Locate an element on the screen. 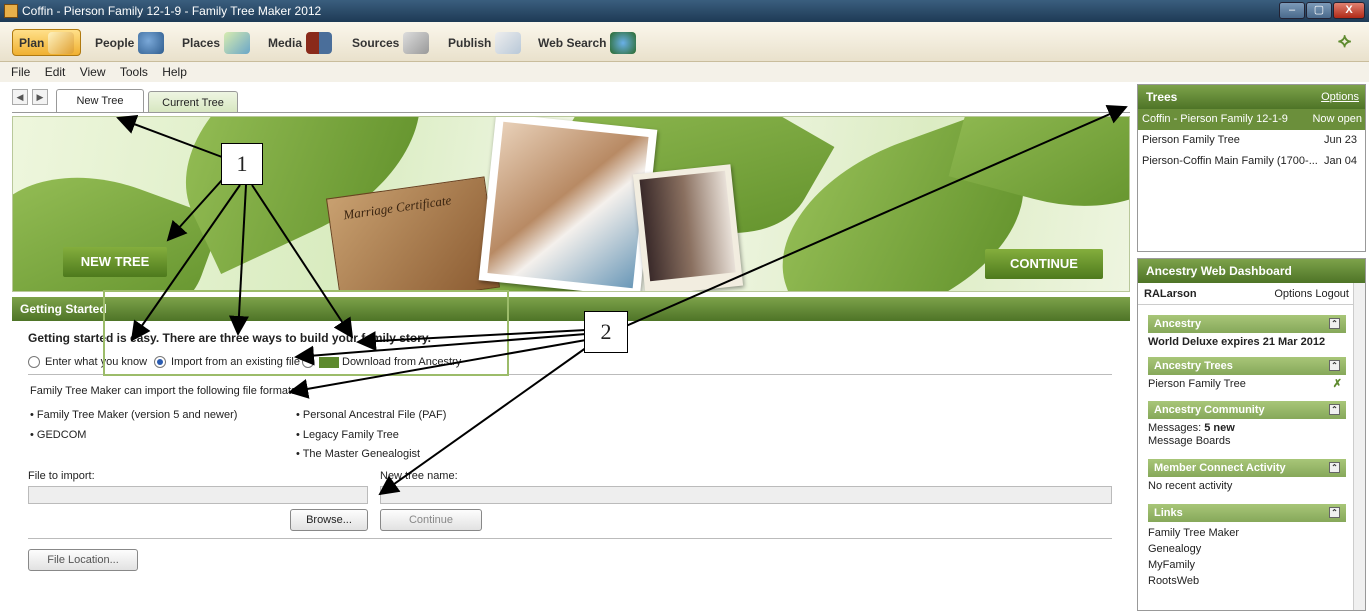  callout-2: 2 is located at coordinates (606, 332).